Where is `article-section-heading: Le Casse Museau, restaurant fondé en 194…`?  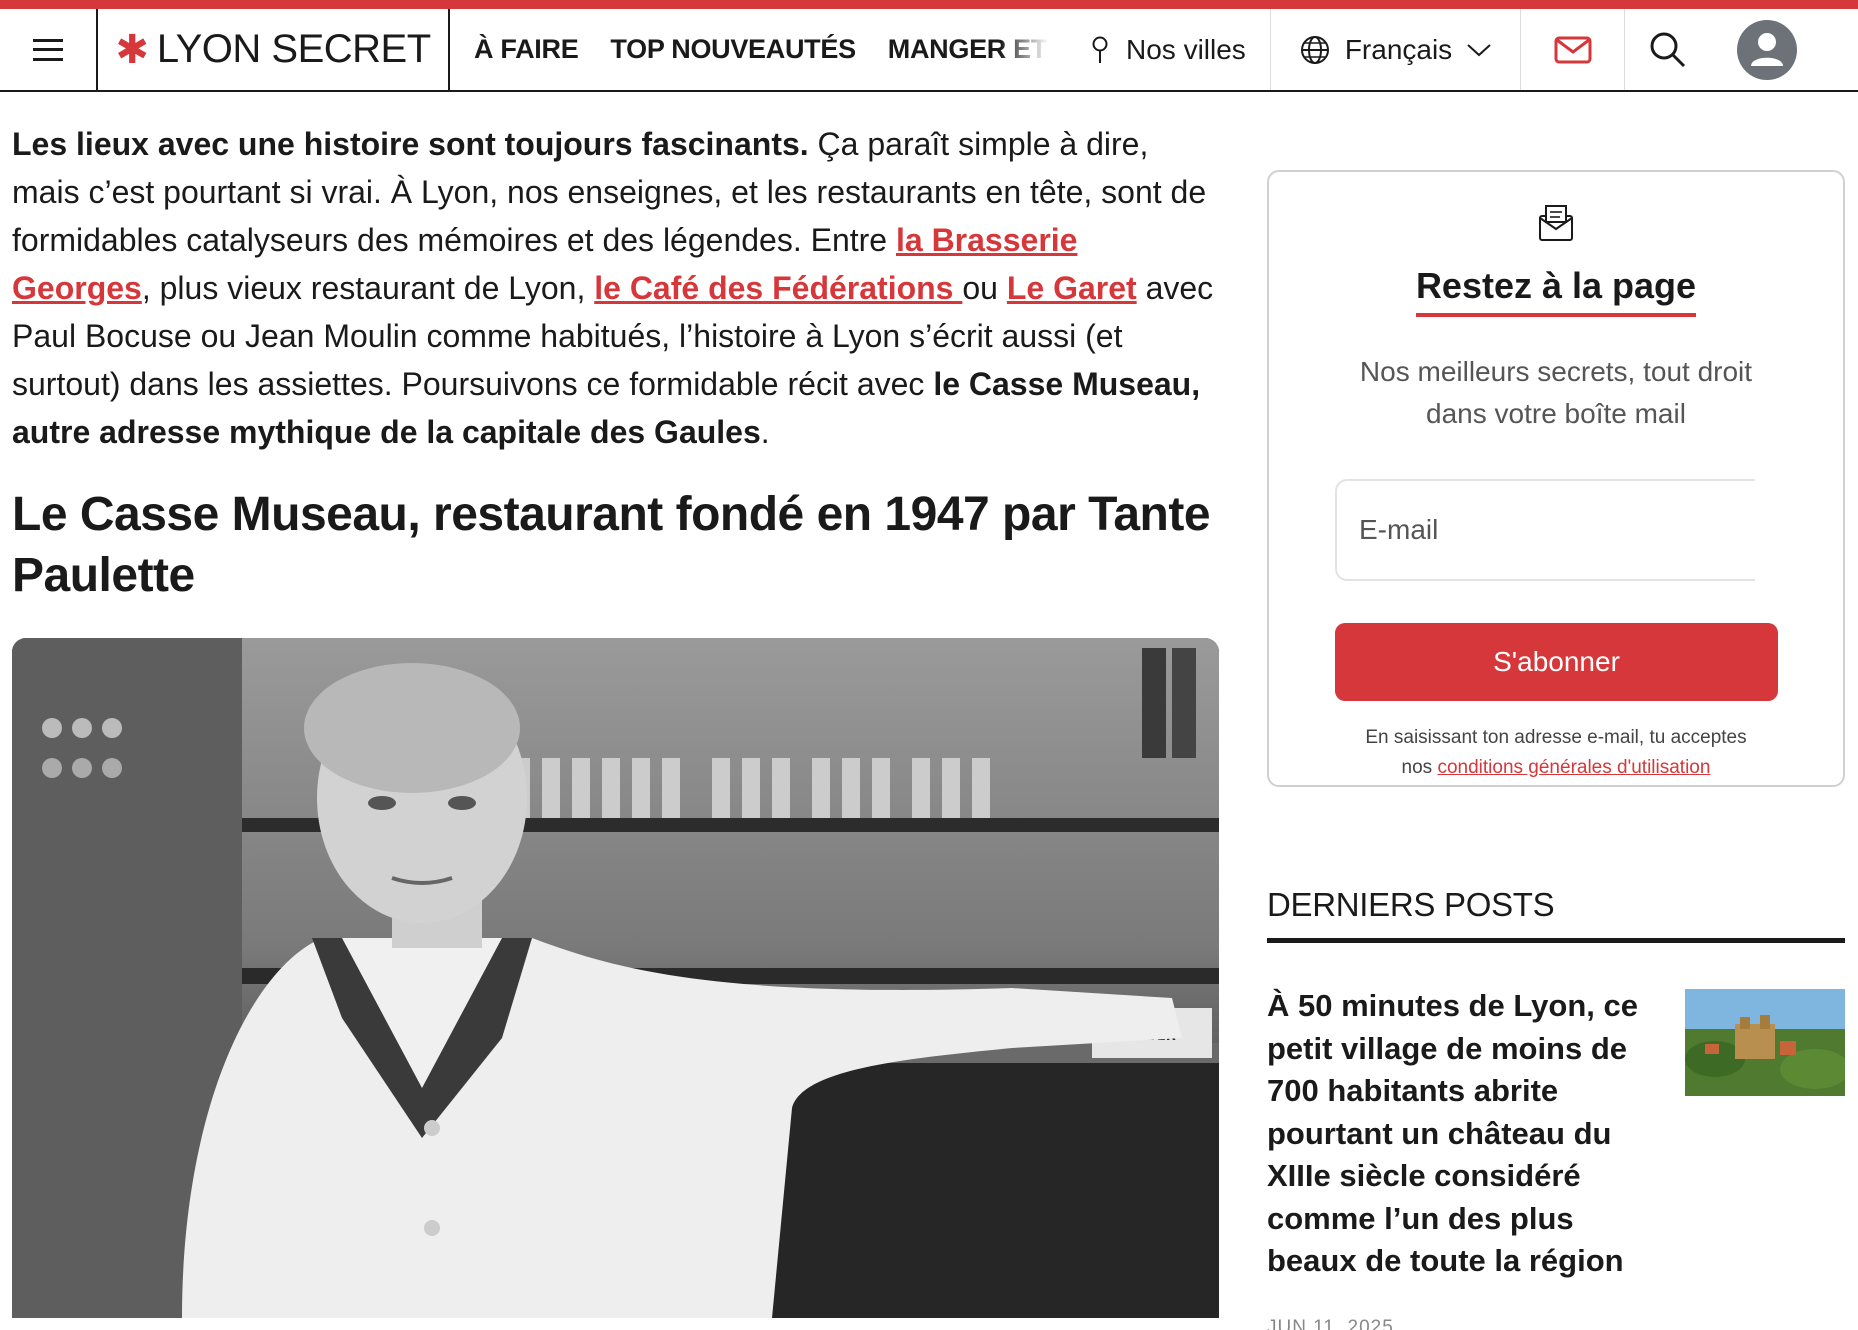
article-section-heading: Le Casse Museau, restaurant fondé en 194… is located at coordinates (611, 545).